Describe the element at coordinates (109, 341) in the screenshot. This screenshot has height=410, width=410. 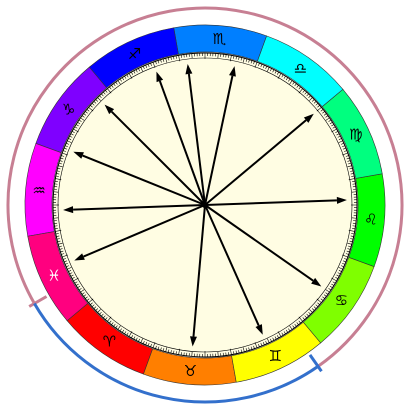
I see `aries-glyph-icon: ♈︎` at that location.